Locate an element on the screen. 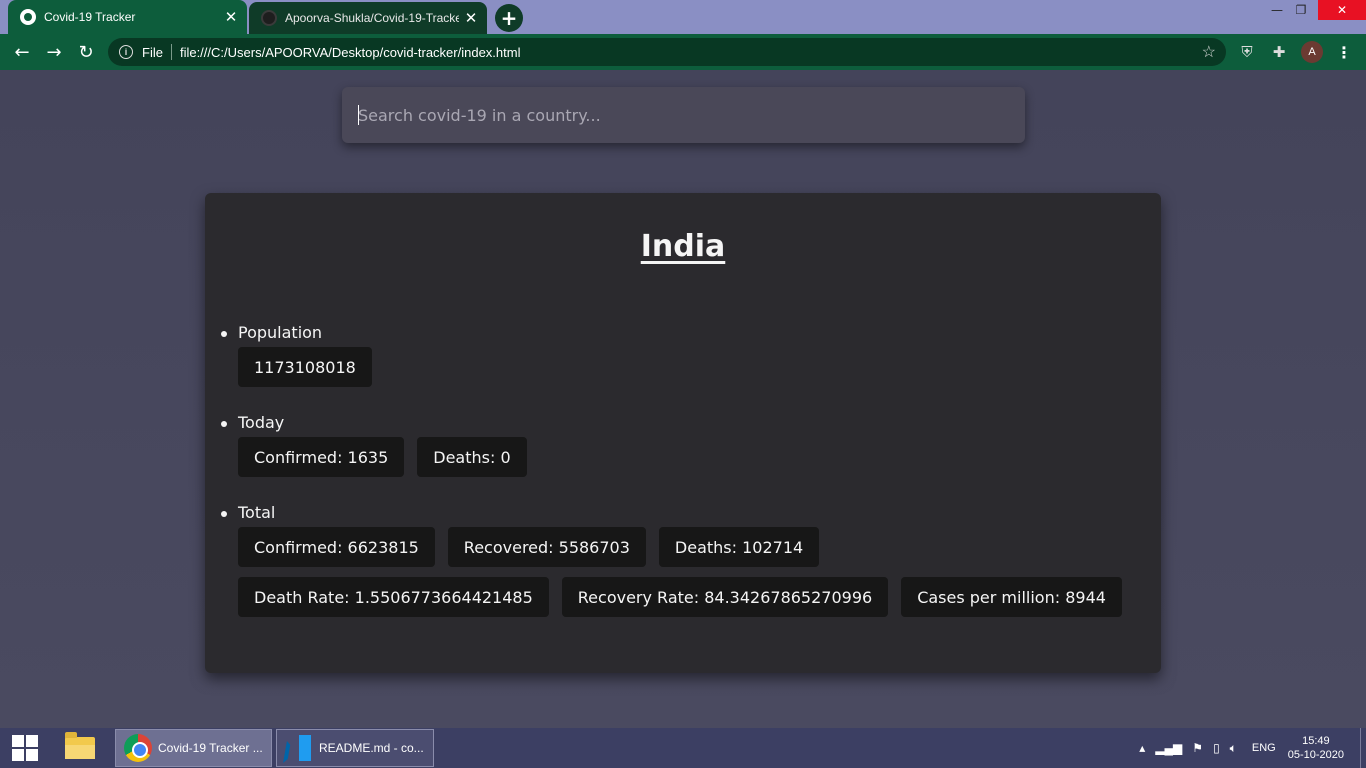  clock-time: 15:49 is located at coordinates (1316, 741).